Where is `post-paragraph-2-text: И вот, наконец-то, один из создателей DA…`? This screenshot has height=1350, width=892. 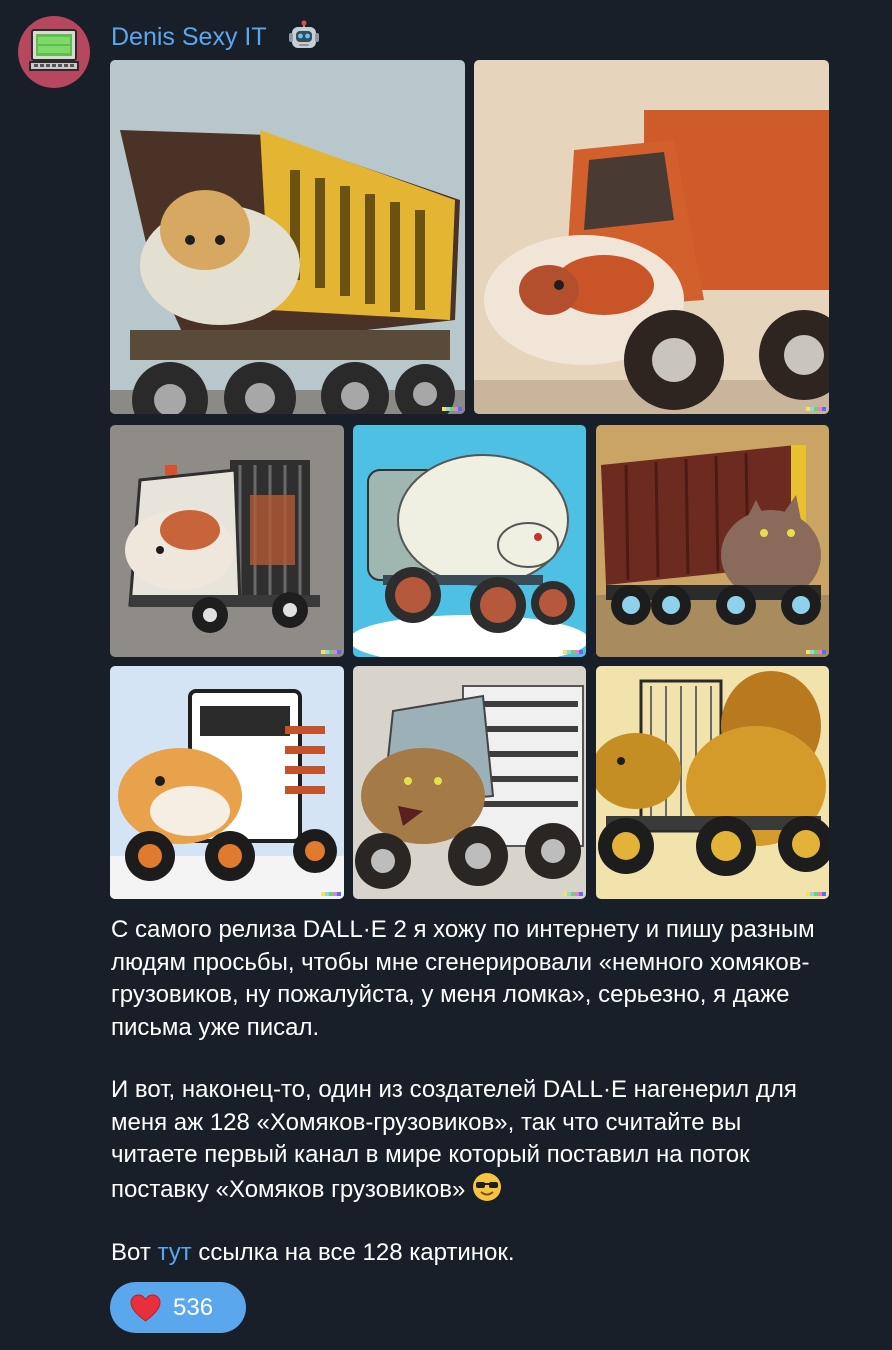
post-paragraph-2-text: И вот, наконец-то, один из создателей DA… is located at coordinates (454, 1139).